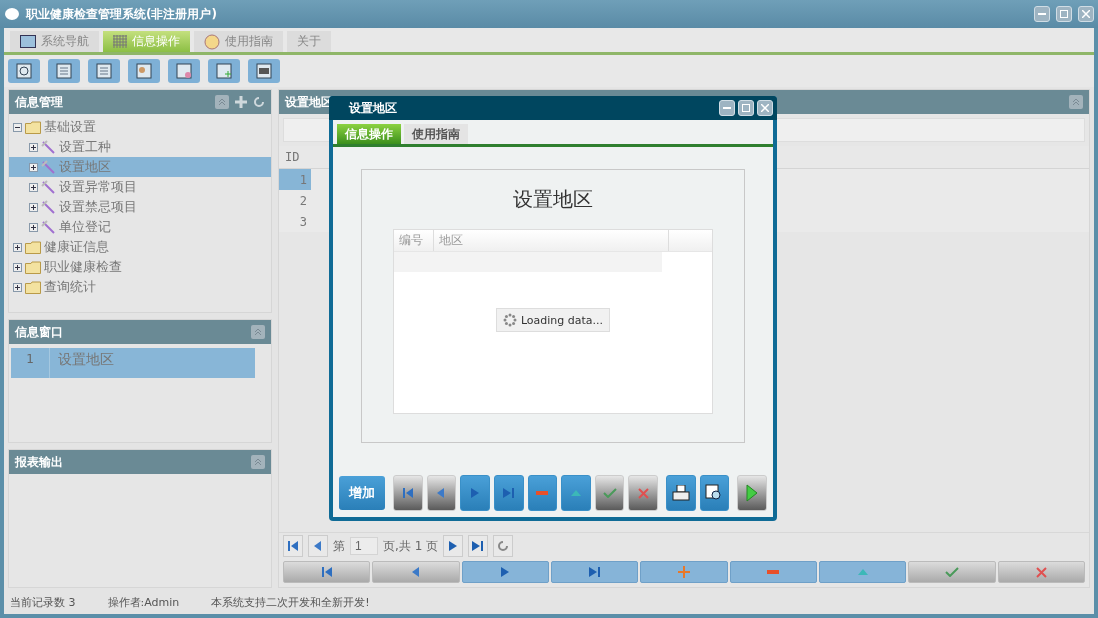 The width and height of the screenshot is (1098, 618). Describe the element at coordinates (140, 267) in the screenshot. I see `tree-item: 职业健康检查` at that location.